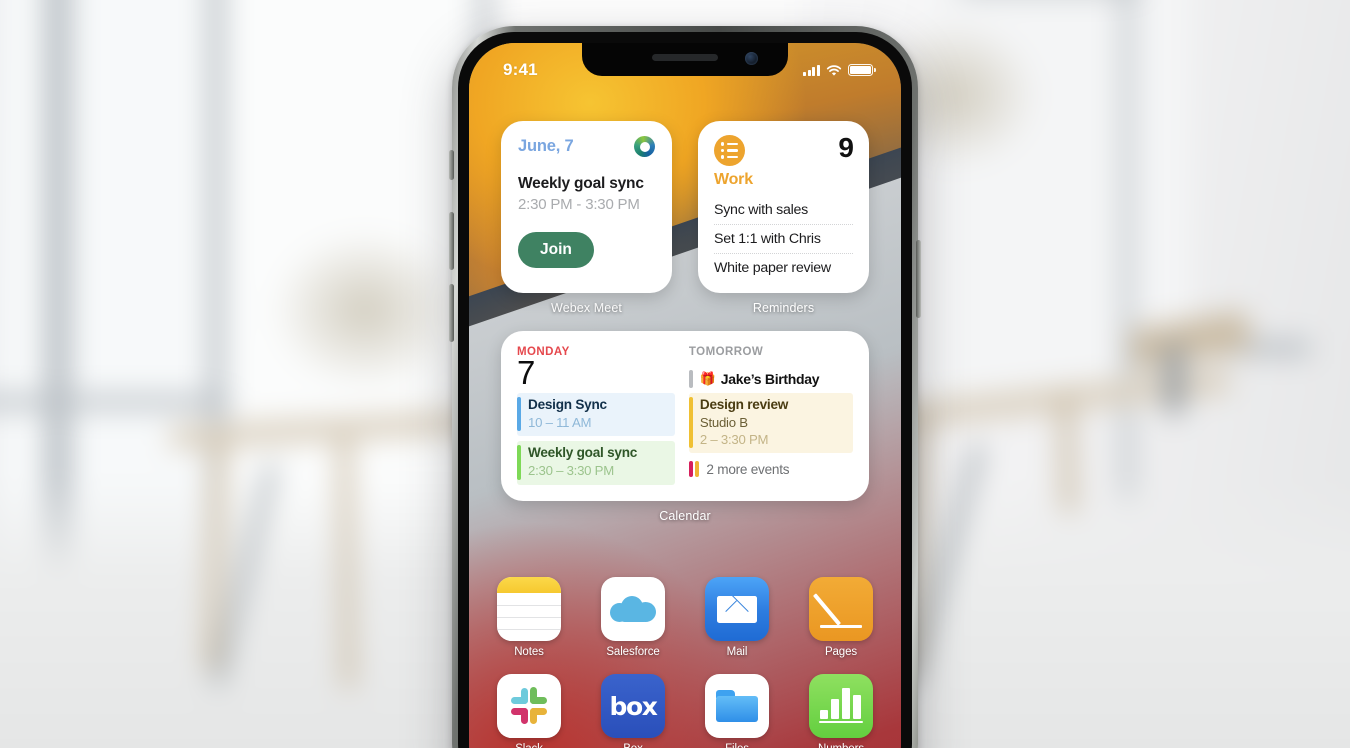 The height and width of the screenshot is (748, 1350). Describe the element at coordinates (737, 706) in the screenshot. I see `files-app-icon` at that location.